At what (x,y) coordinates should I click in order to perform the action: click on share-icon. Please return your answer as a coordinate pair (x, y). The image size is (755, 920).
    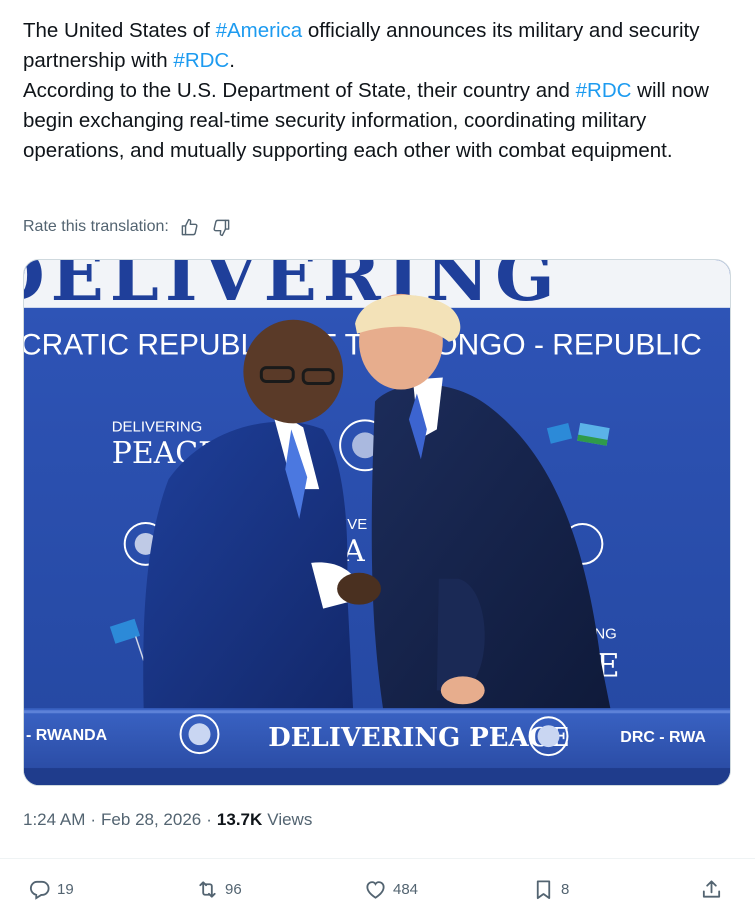
    Looking at the image, I should click on (711, 888).